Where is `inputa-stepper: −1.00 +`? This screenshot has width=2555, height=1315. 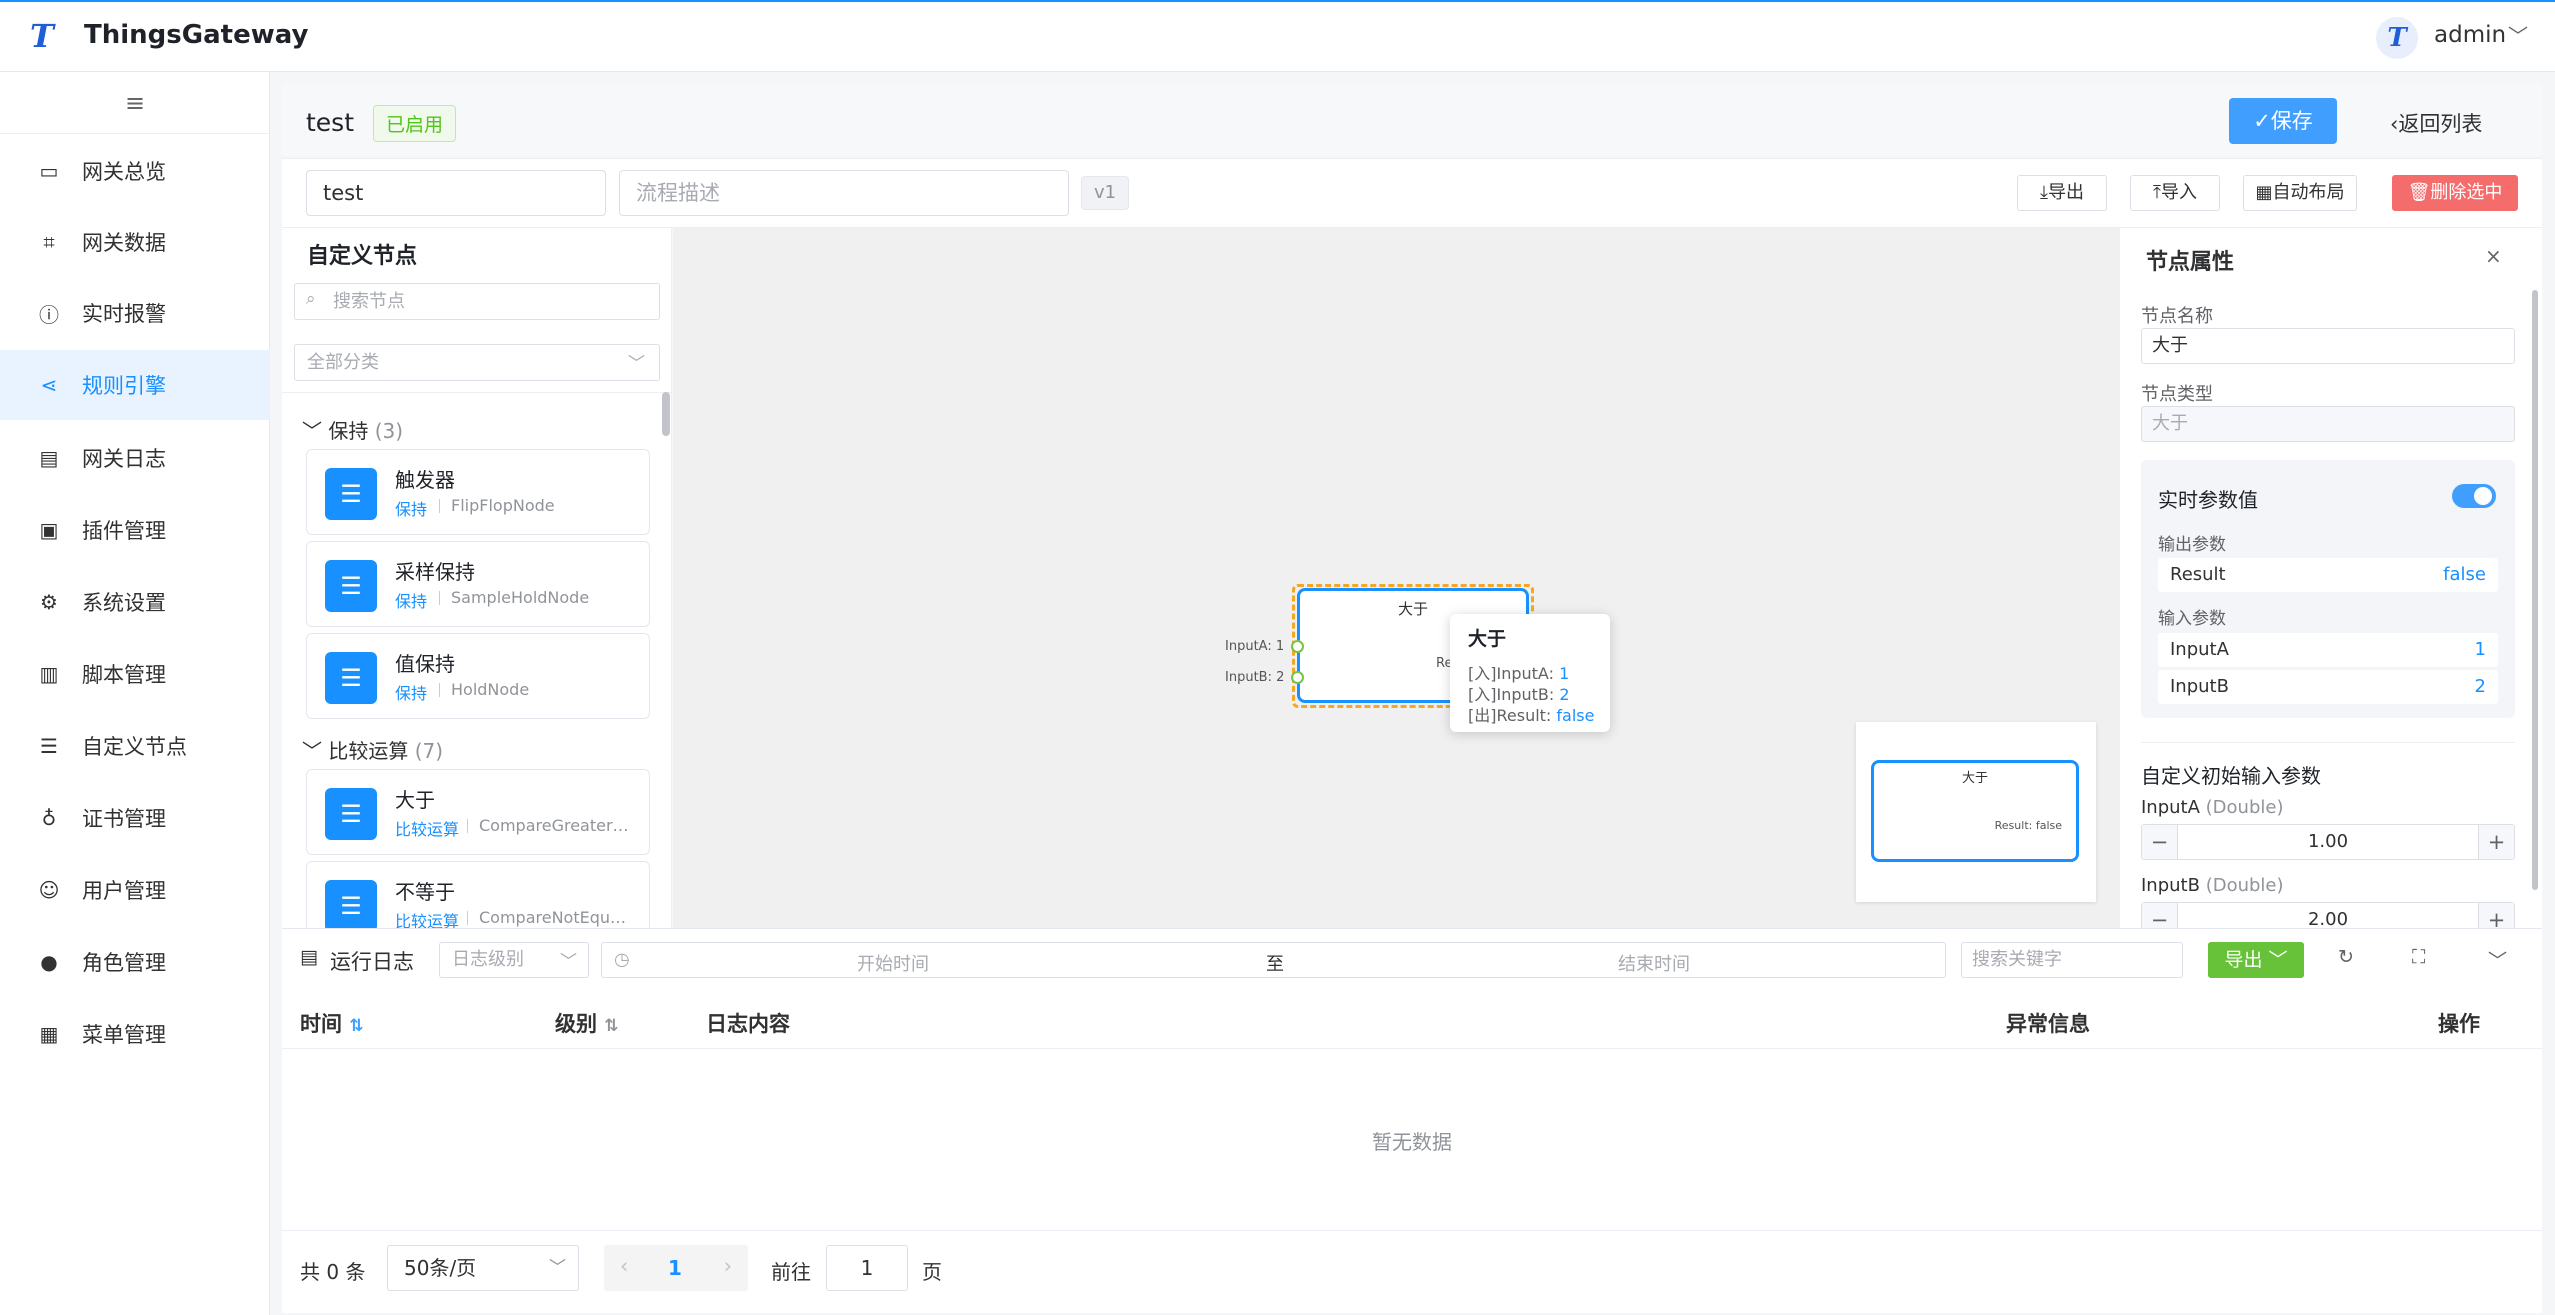 inputa-stepper: −1.00 + is located at coordinates (2328, 842).